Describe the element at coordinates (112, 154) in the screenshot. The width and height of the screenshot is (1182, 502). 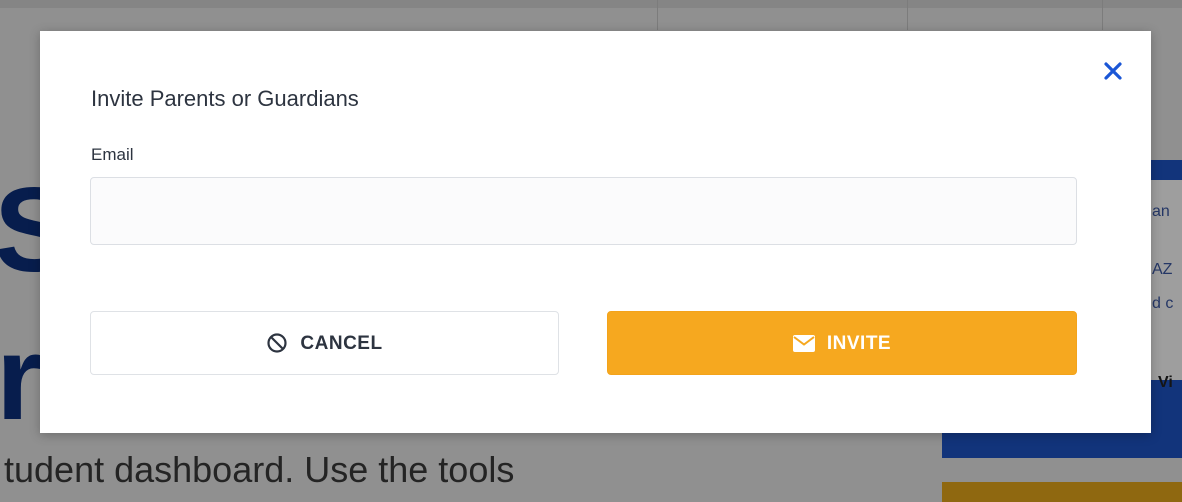
I see `email-label: Email` at that location.